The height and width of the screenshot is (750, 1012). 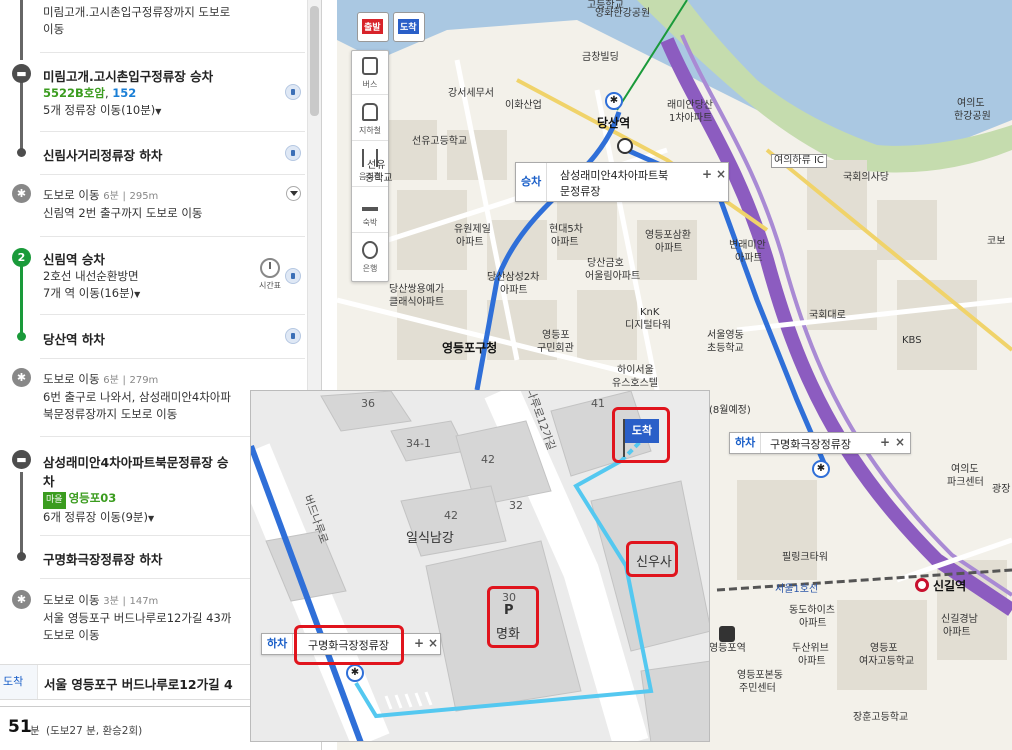 What do you see at coordinates (727, 634) in the screenshot?
I see `train-station-icon` at bounding box center [727, 634].